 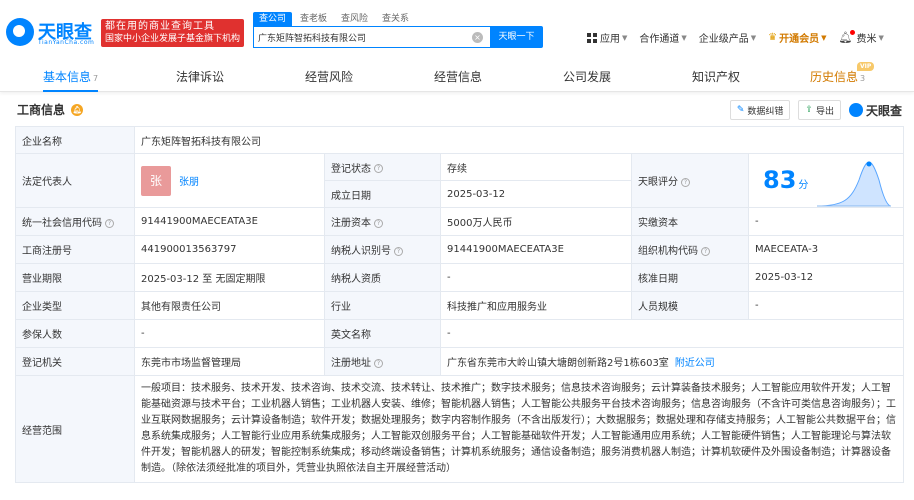 What do you see at coordinates (51, 33) in the screenshot?
I see `tianyancha-logo: 天眼查 TianYanCha.com` at bounding box center [51, 33].